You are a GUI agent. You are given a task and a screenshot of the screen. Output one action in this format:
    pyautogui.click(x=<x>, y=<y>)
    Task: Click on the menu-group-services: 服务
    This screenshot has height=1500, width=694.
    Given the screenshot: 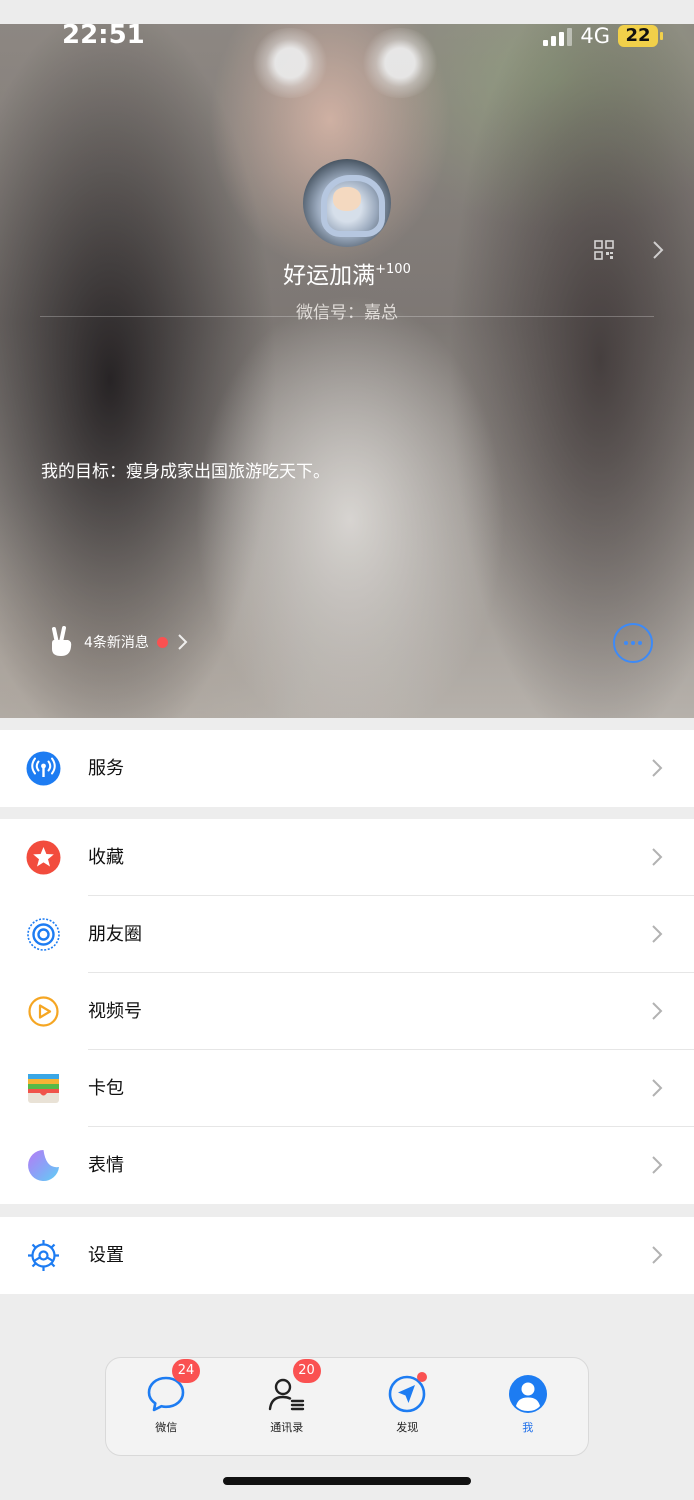 What is the action you would take?
    pyautogui.click(x=347, y=768)
    